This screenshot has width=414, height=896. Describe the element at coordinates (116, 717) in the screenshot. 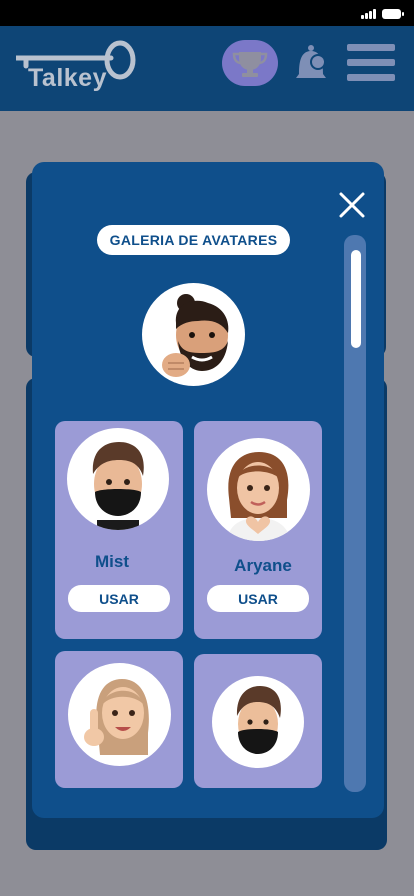

I see `avatar-woman-raised-finger` at that location.